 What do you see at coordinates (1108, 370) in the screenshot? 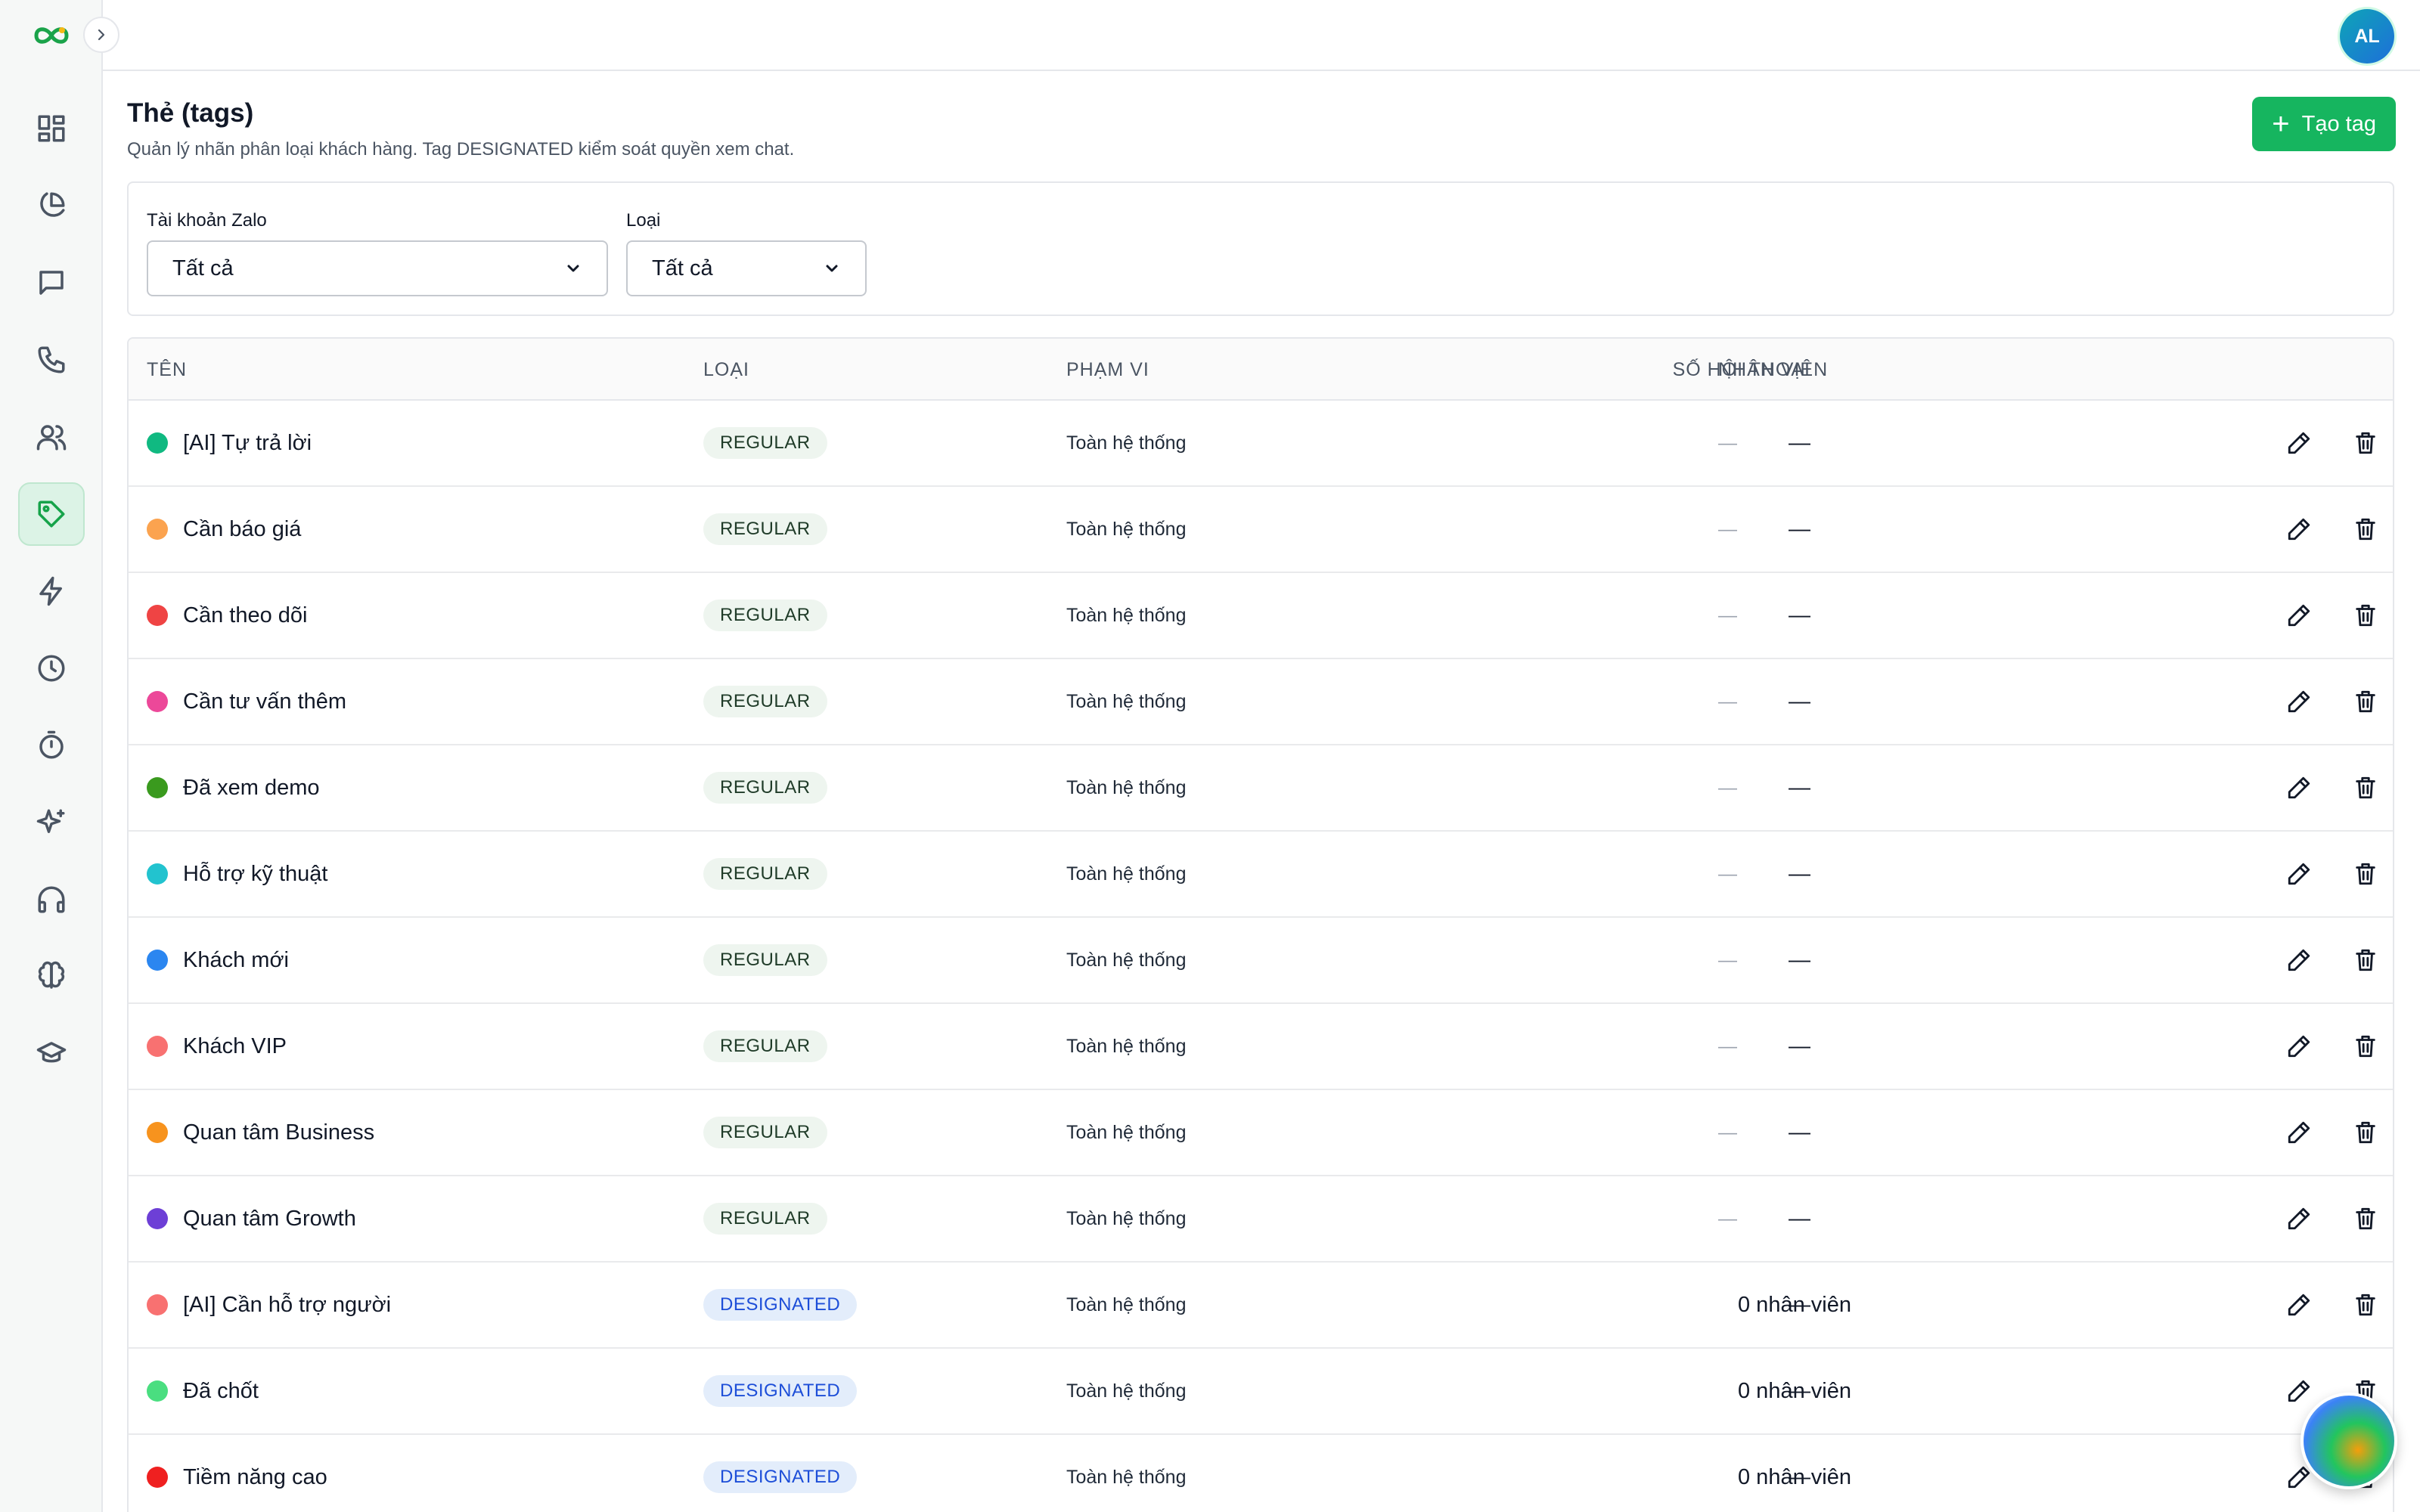
I see `header-scope: PHẠM VI` at bounding box center [1108, 370].